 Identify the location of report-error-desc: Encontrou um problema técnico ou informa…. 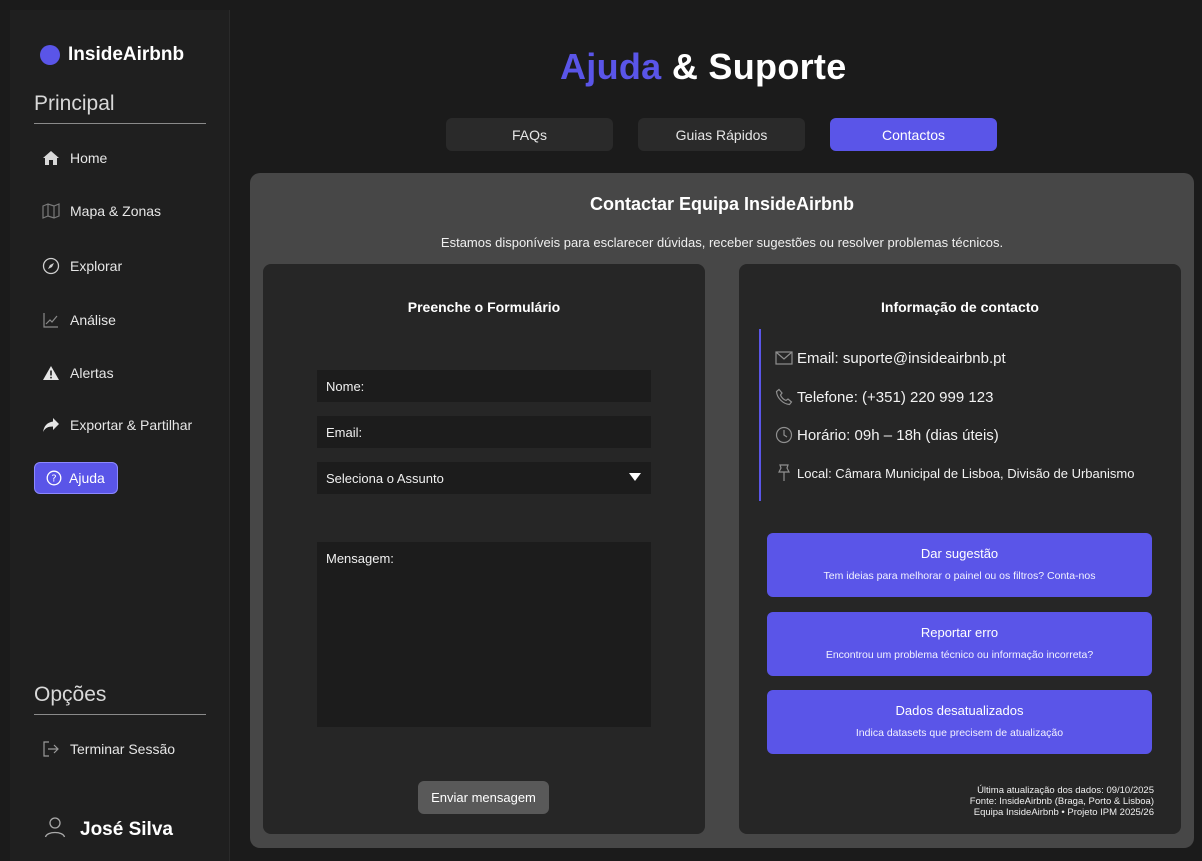
(959, 655).